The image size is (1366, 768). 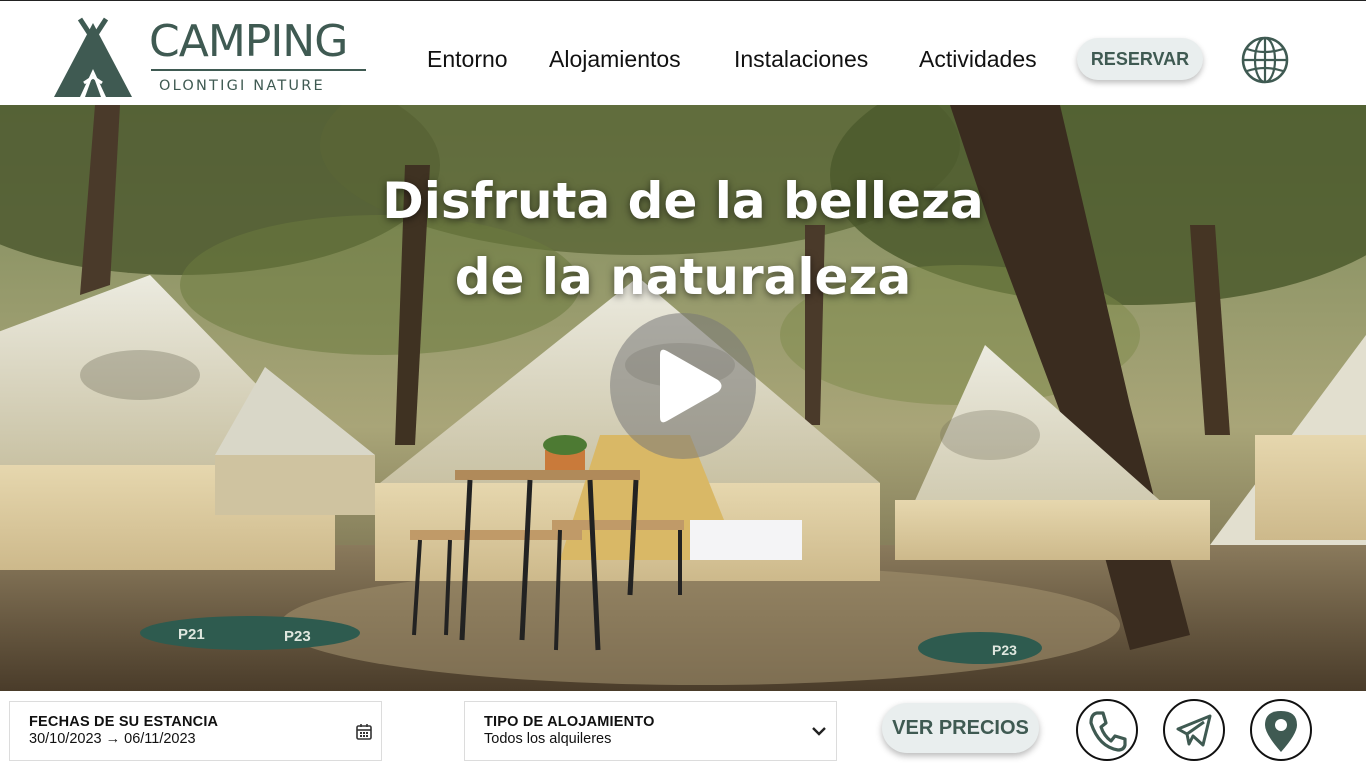 What do you see at coordinates (248, 41) in the screenshot?
I see `logo-title: CAMPING` at bounding box center [248, 41].